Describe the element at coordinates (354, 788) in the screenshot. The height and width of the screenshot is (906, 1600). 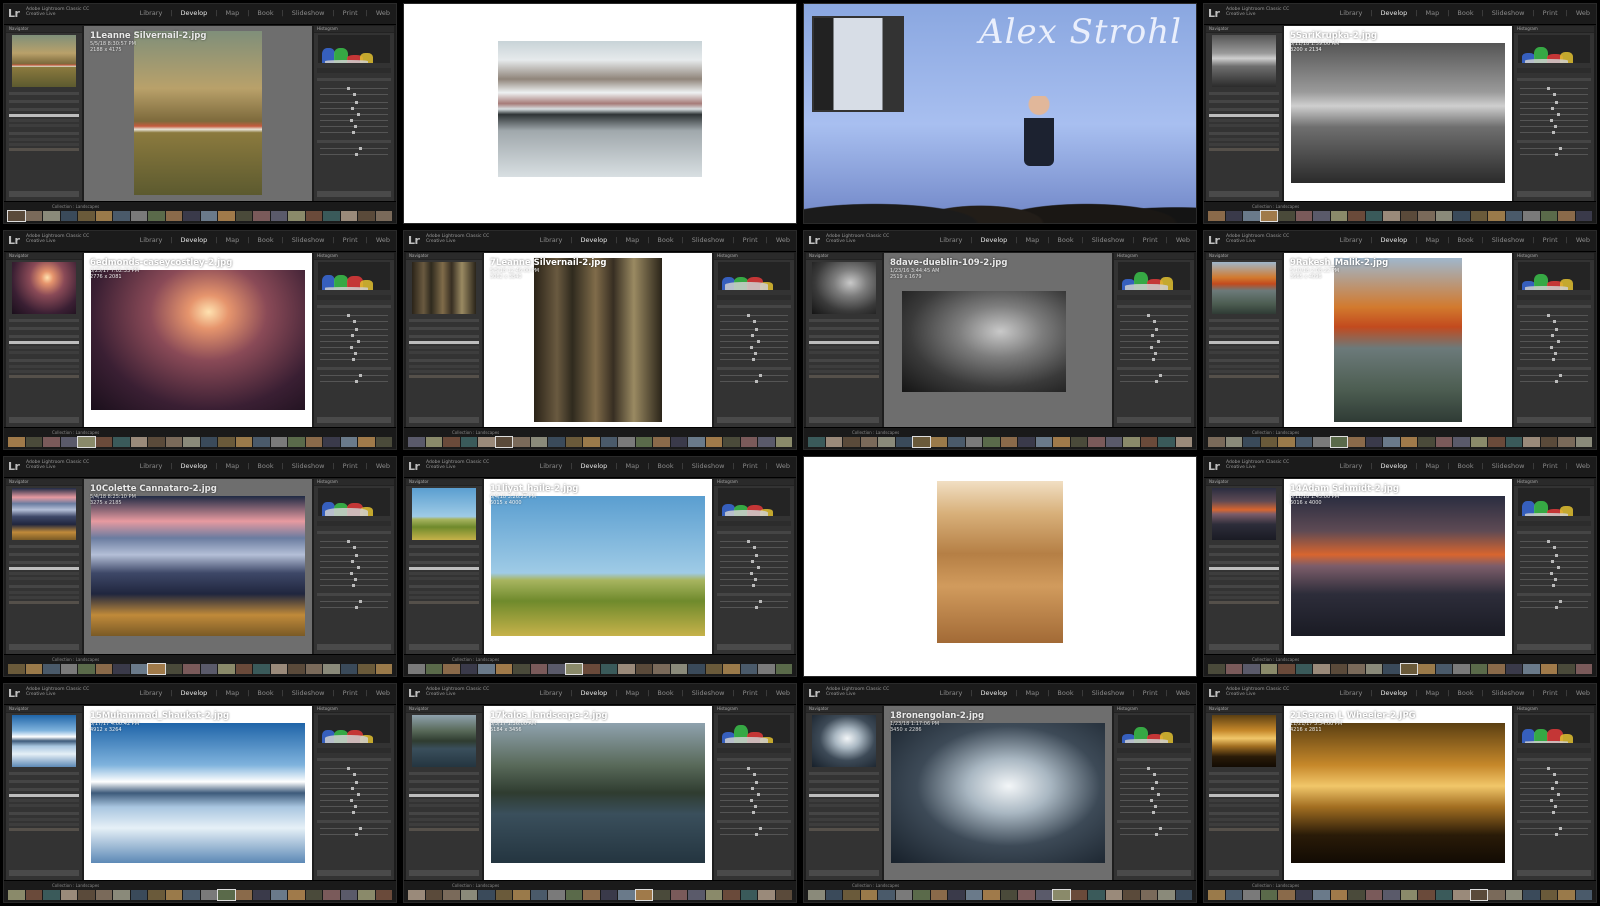
I see `contrast-slider` at that location.